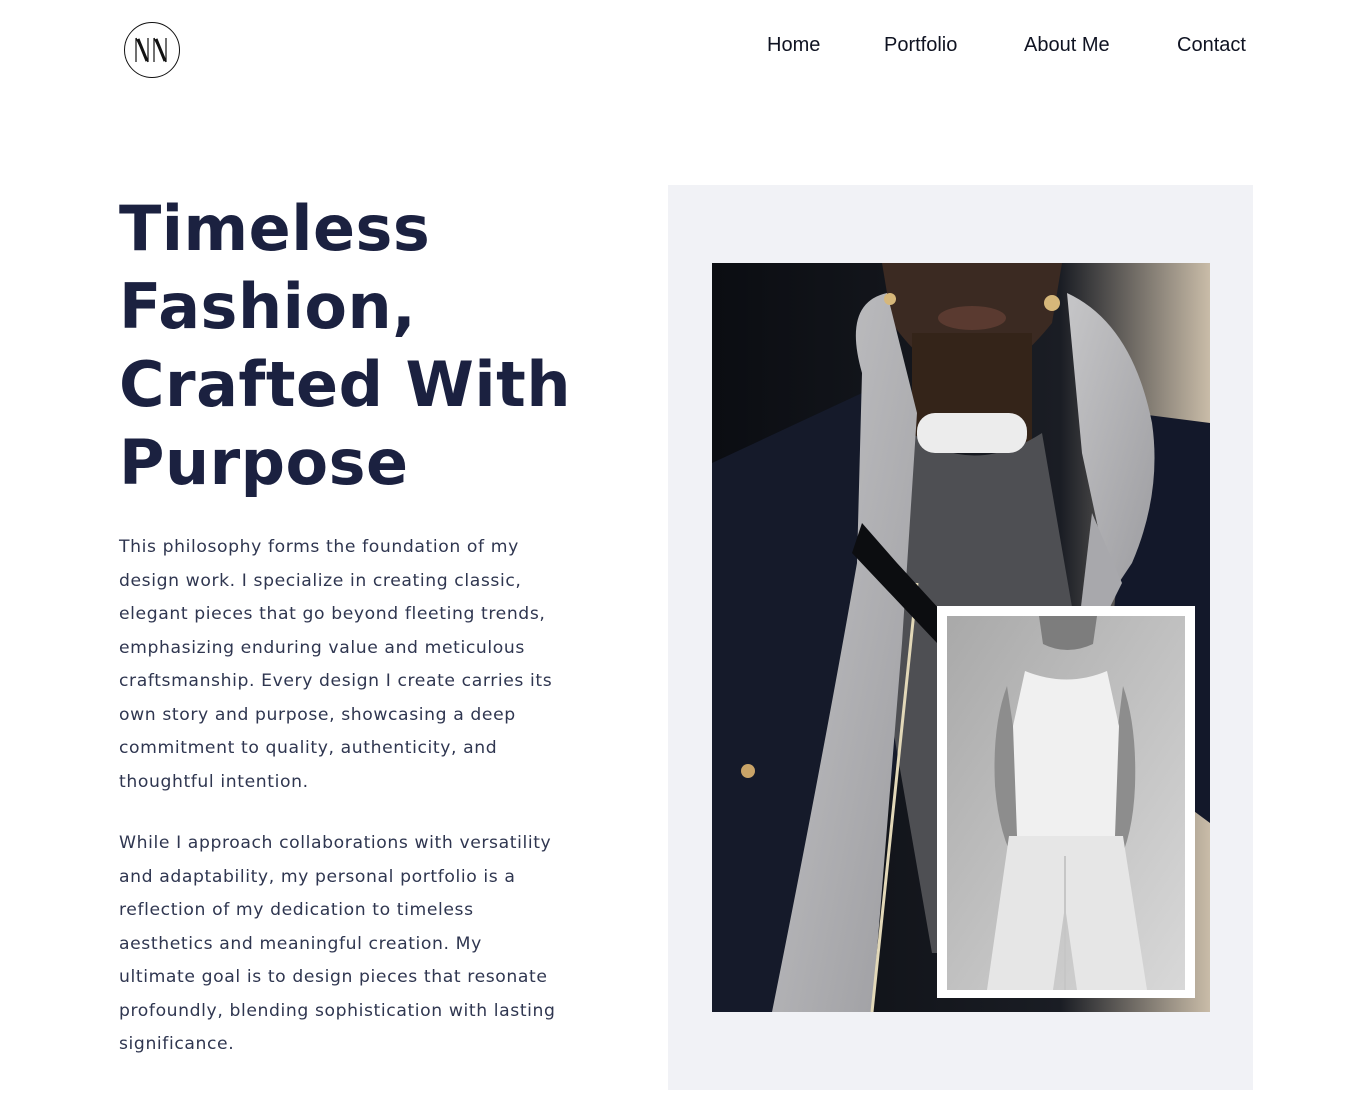 The width and height of the screenshot is (1364, 1093). What do you see at coordinates (793, 45) in the screenshot?
I see `nav-home-link: Home` at bounding box center [793, 45].